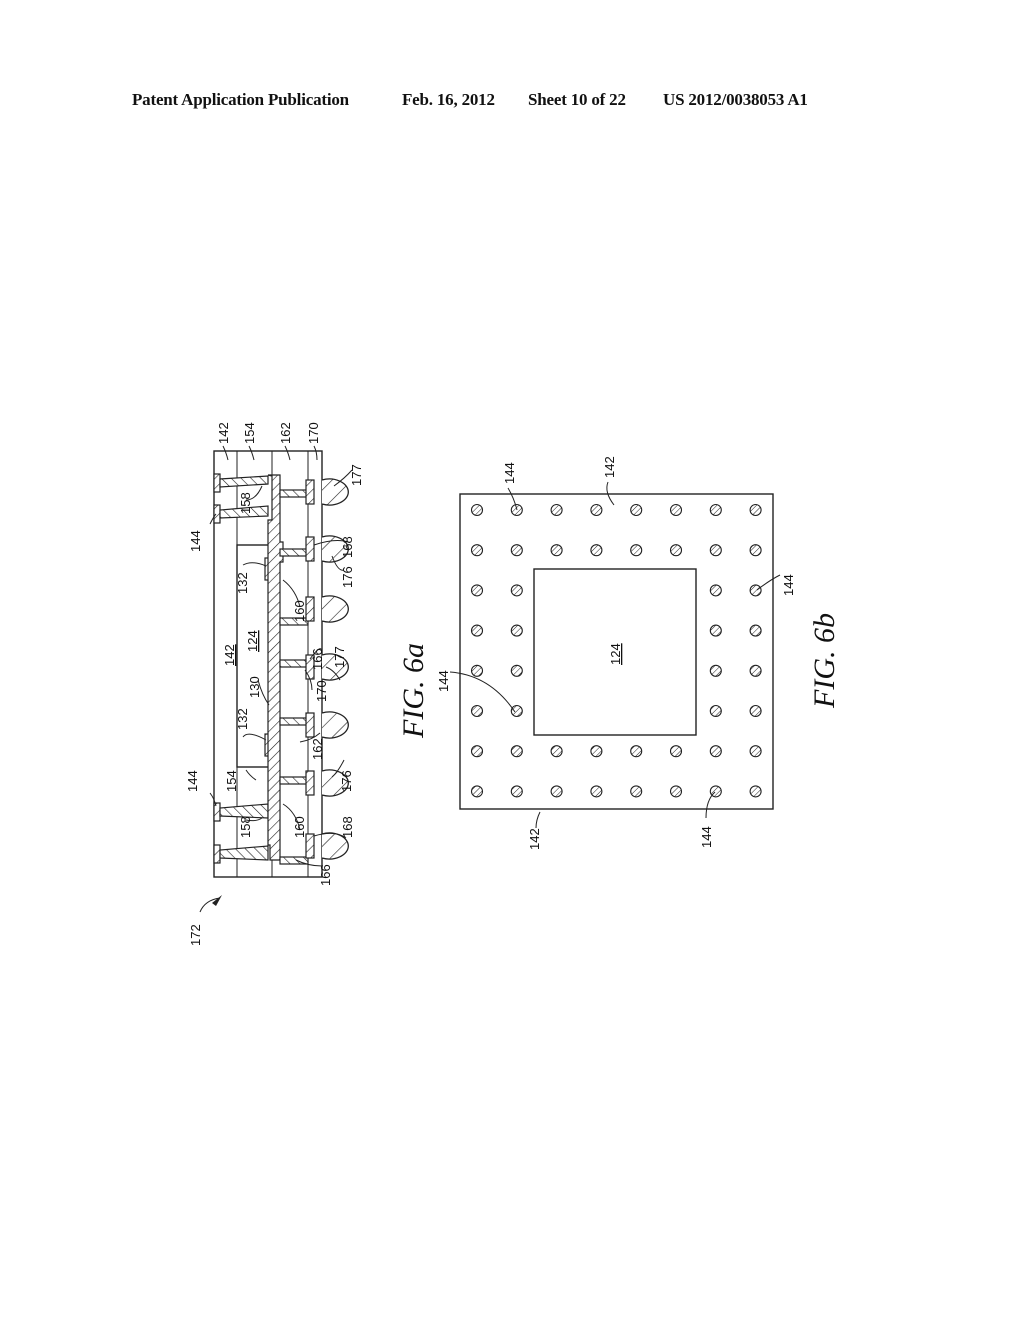  What do you see at coordinates (245, 827) in the screenshot?
I see `label-158-b: 158` at bounding box center [245, 827].